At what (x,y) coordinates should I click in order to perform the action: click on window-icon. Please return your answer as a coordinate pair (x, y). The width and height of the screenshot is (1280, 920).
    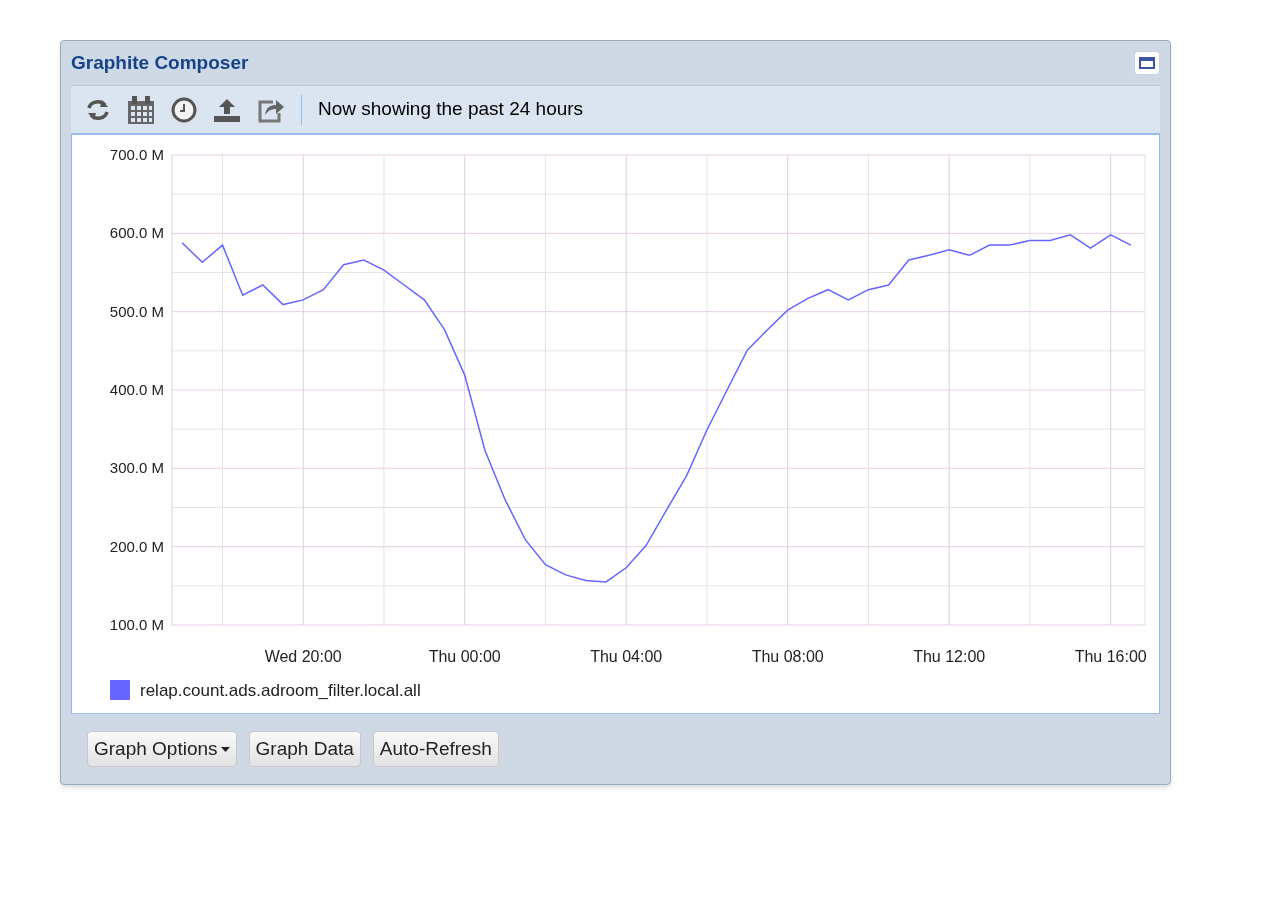
    Looking at the image, I should click on (1147, 63).